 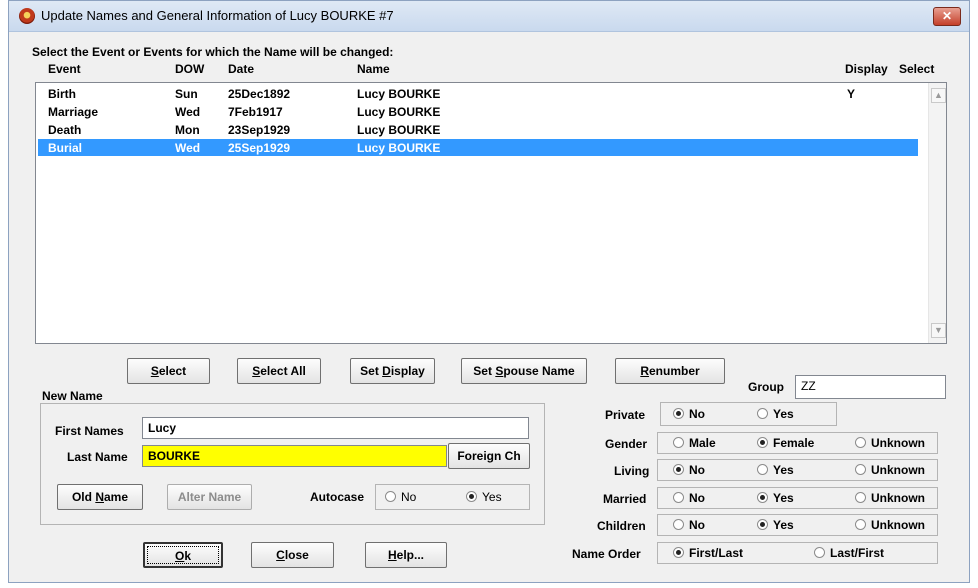 What do you see at coordinates (890, 443) in the screenshot?
I see `gender-unknown-radio: Unknown` at bounding box center [890, 443].